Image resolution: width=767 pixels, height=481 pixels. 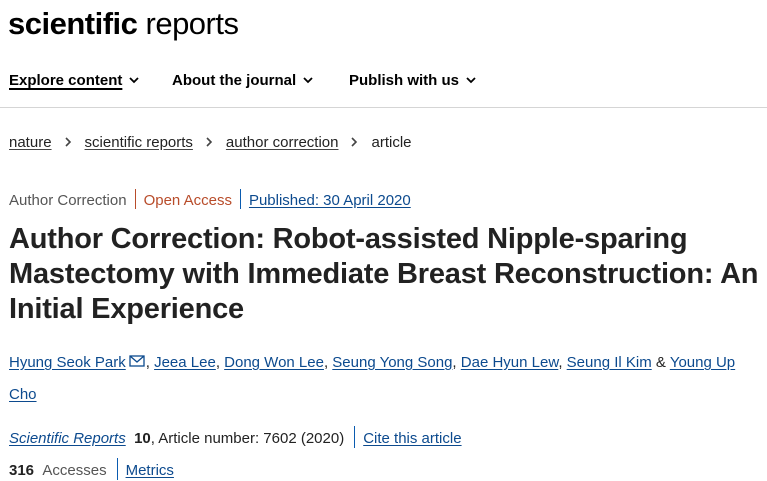 I want to click on breadcrumb-scientific-reports: scientific reports, so click(x=139, y=142).